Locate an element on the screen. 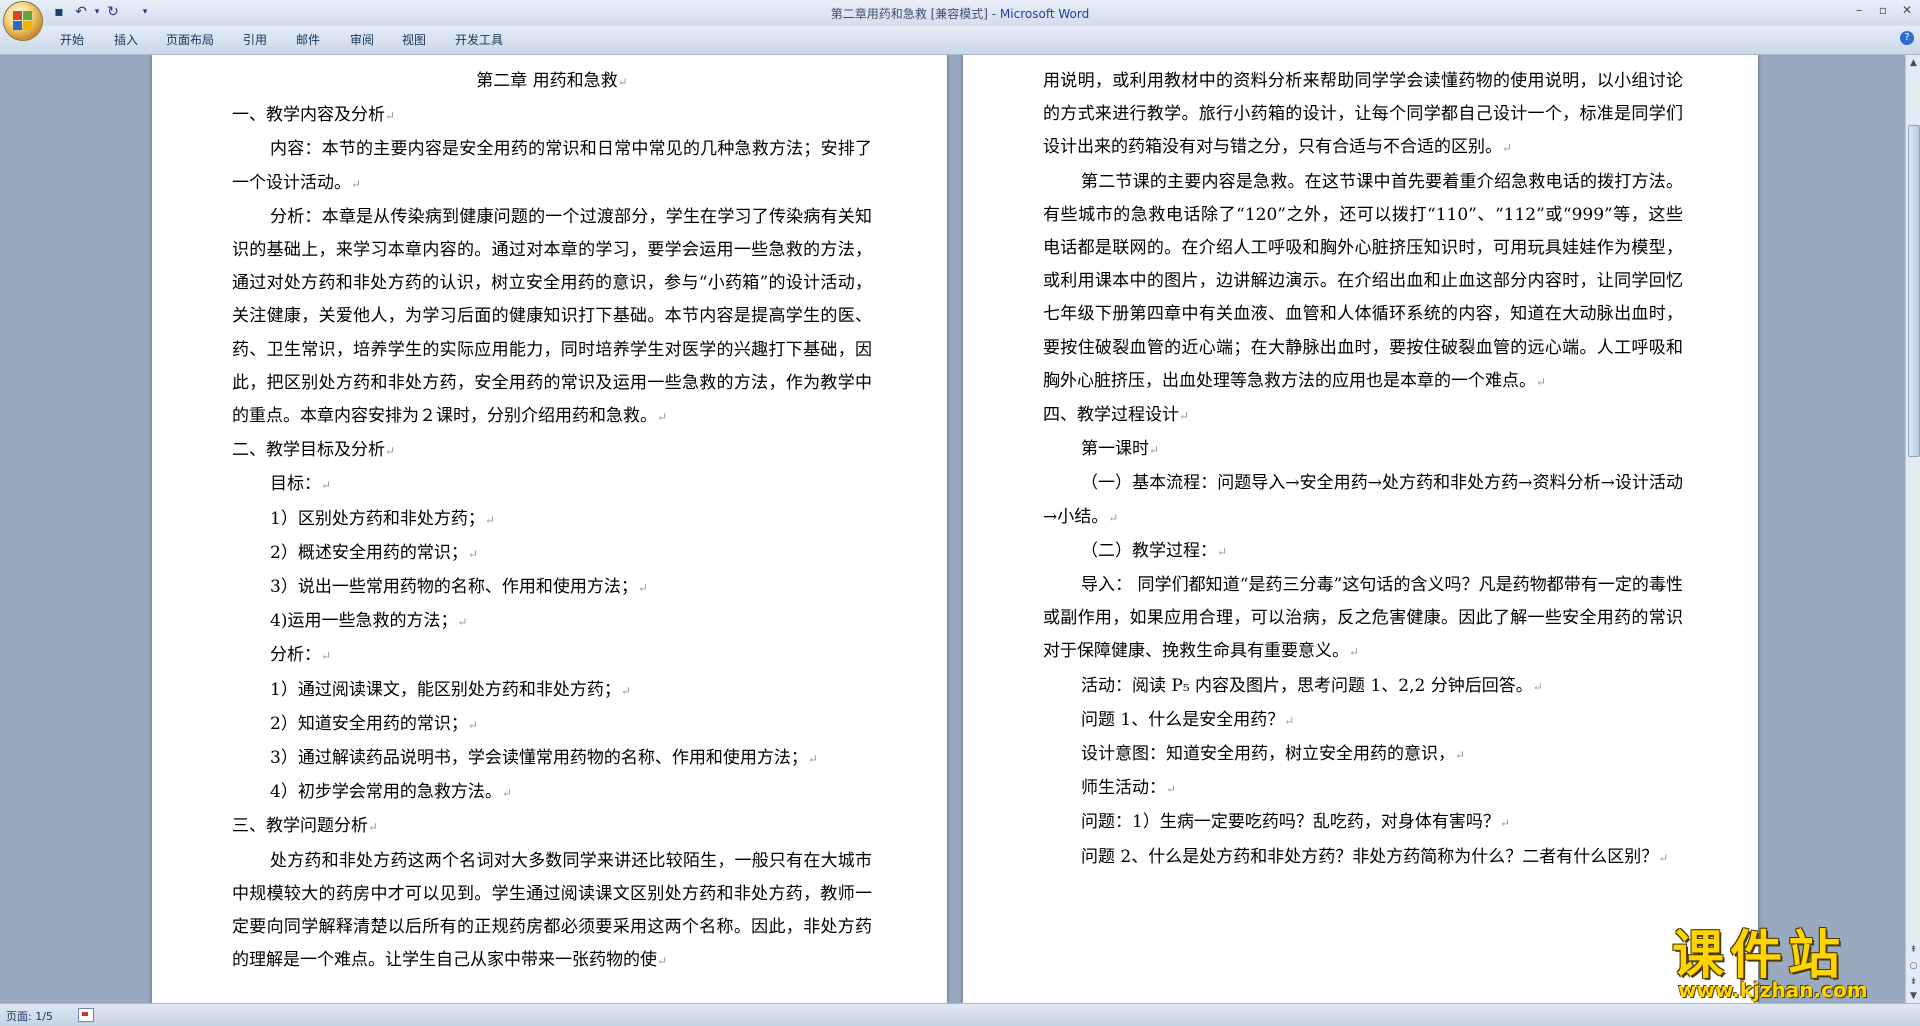 This screenshot has height=1026, width=1920. status-bar: 页面: 1/5 is located at coordinates (960, 1014).